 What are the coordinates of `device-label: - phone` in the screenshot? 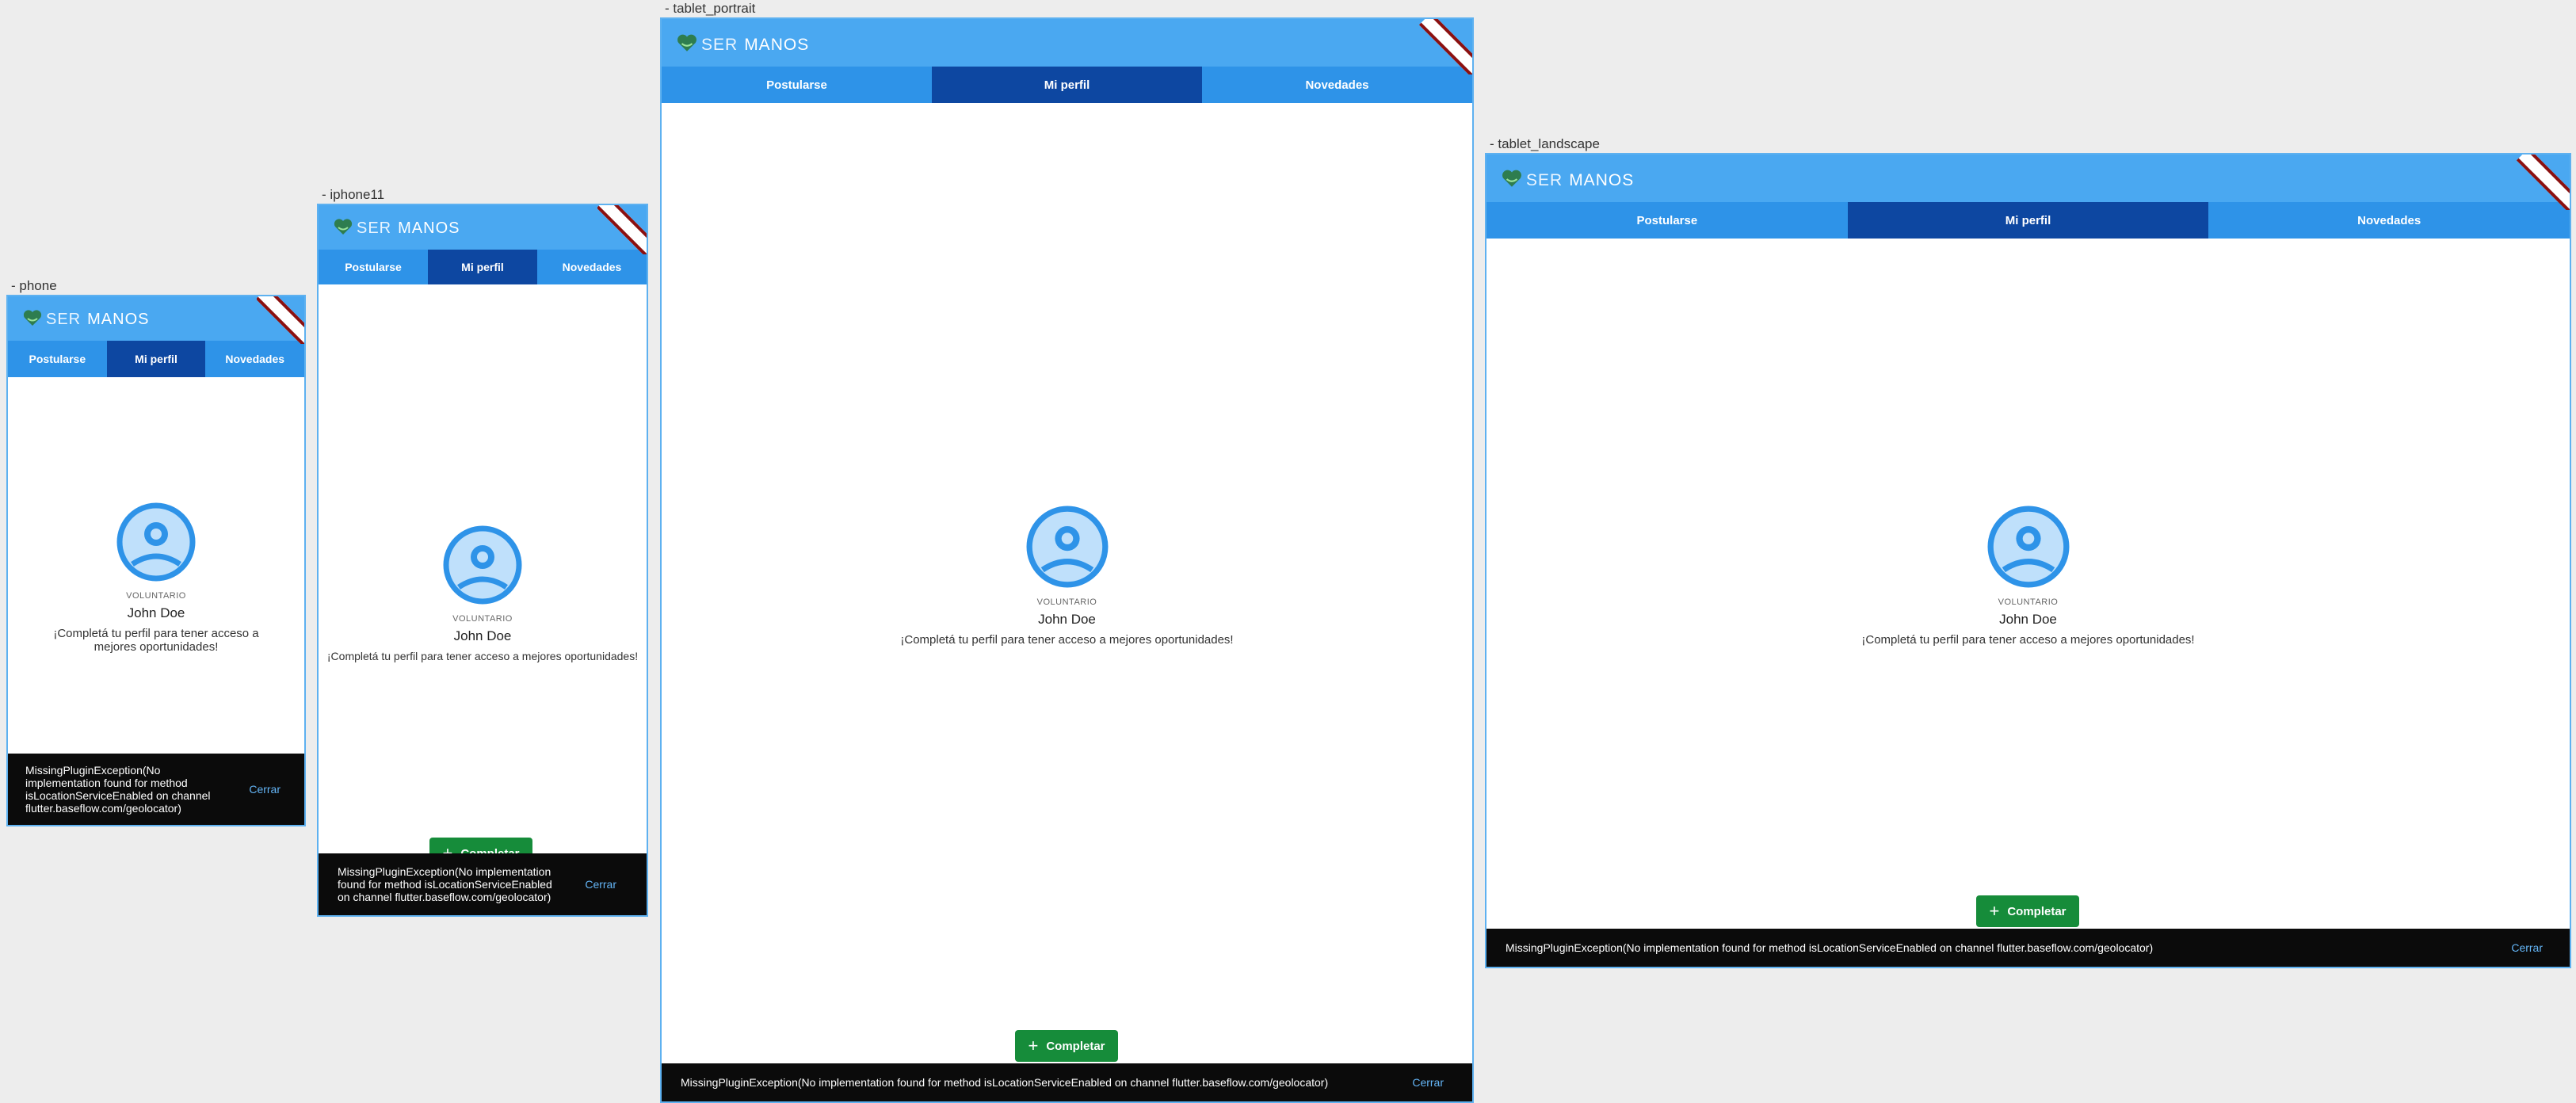 It's located at (34, 285).